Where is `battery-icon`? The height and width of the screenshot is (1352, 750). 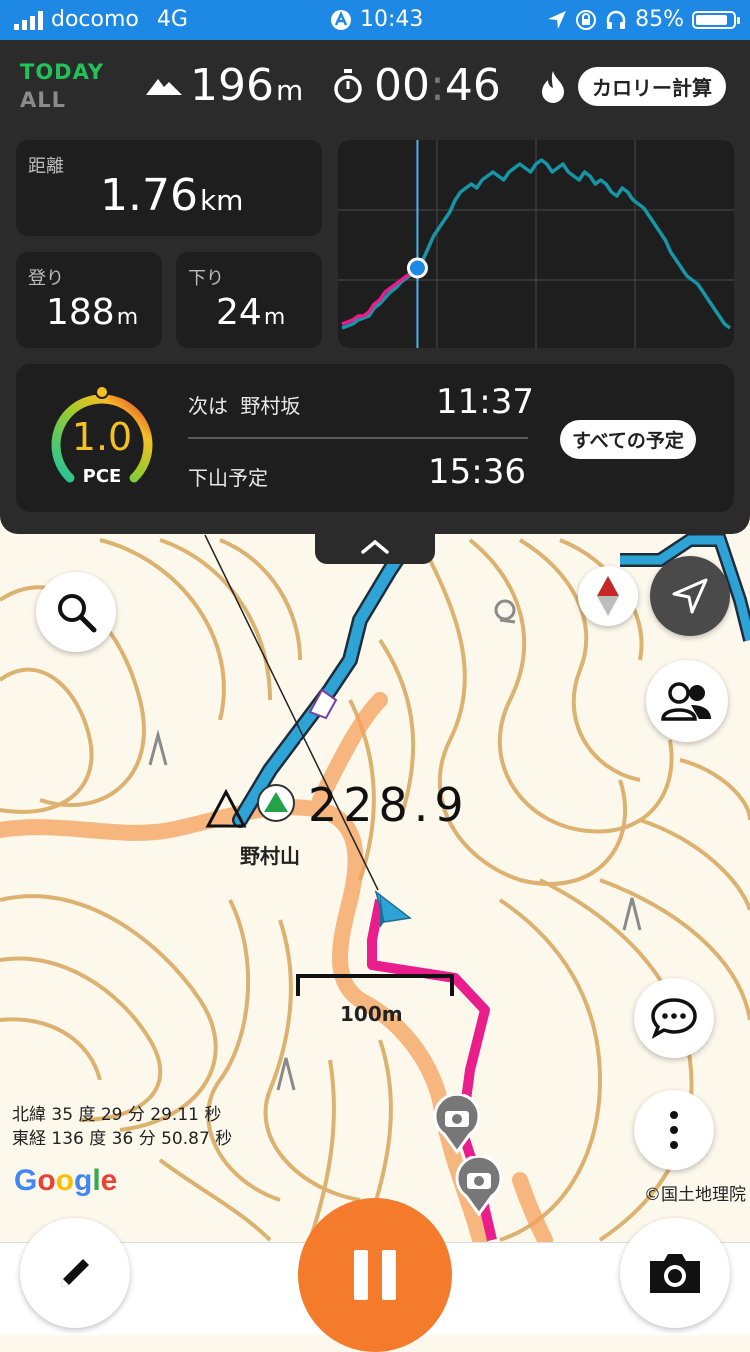 battery-icon is located at coordinates (716, 19).